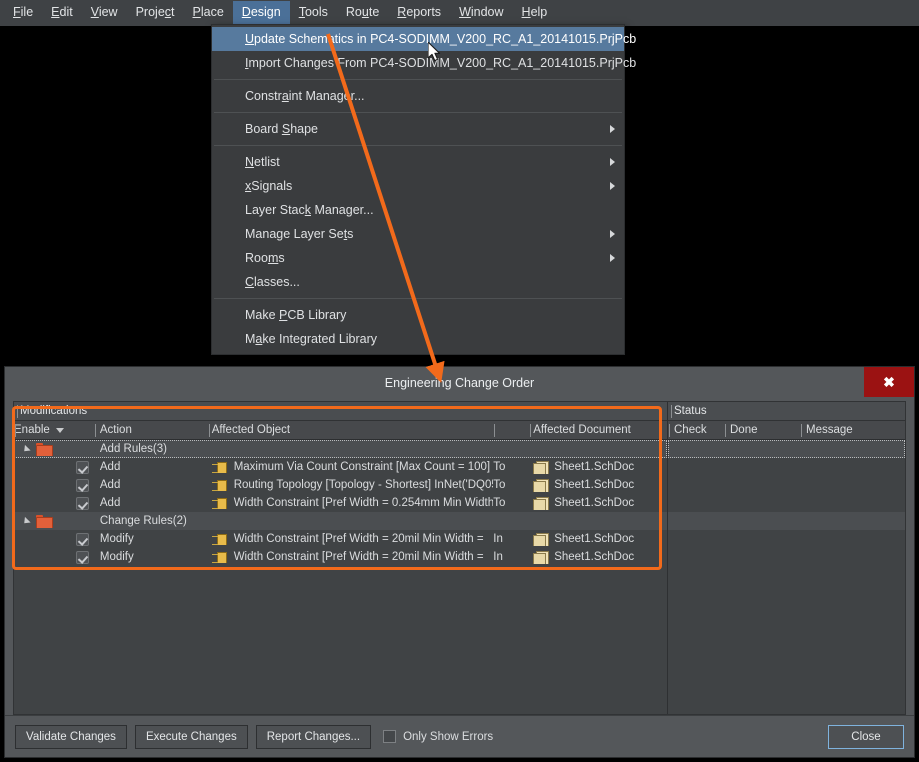 This screenshot has width=919, height=762. Describe the element at coordinates (418, 162) in the screenshot. I see `menu-item-netlist: Netlist` at that location.